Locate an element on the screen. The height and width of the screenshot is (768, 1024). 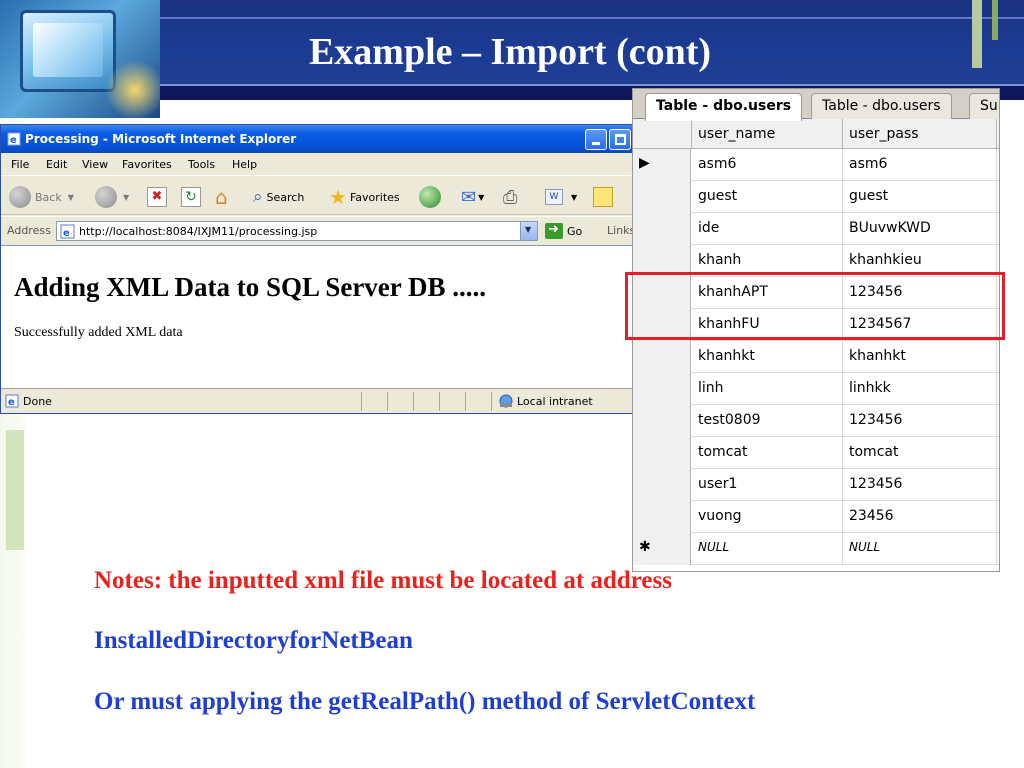
page-message: Successfully added XML data is located at coordinates (98, 332).